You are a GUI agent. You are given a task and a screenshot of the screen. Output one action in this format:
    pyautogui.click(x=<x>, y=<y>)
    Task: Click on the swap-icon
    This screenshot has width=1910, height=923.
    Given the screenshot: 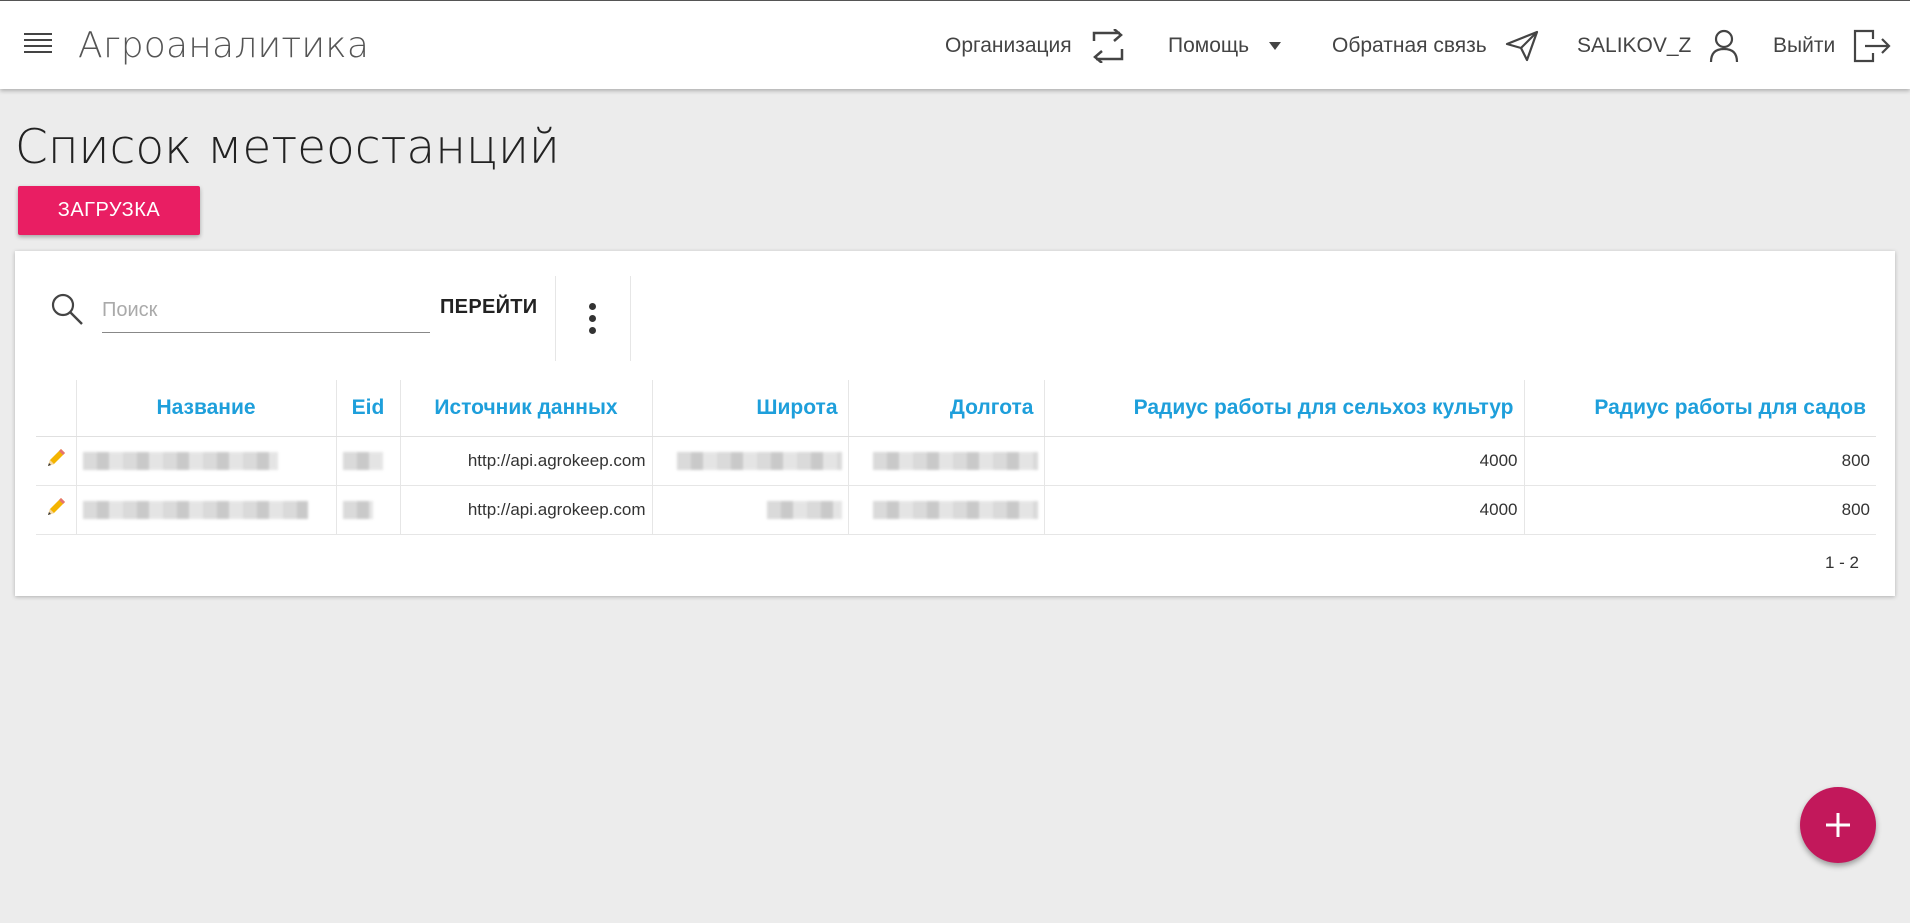 What is the action you would take?
    pyautogui.click(x=1107, y=46)
    